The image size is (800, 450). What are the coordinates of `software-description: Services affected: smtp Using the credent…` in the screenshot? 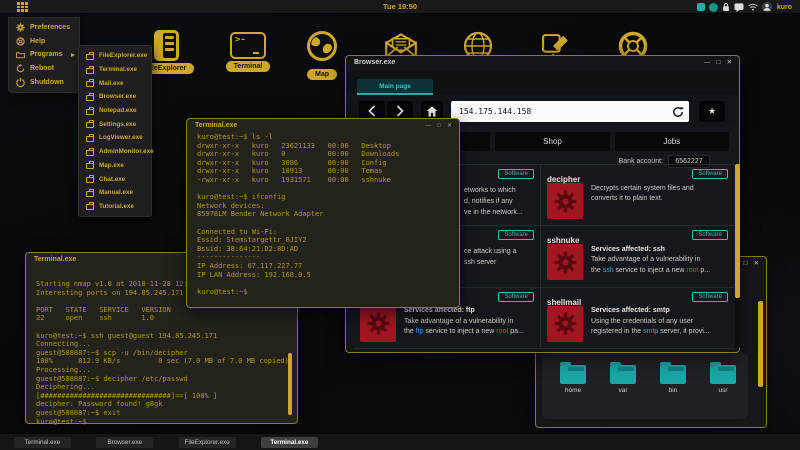 It's located at (650, 321).